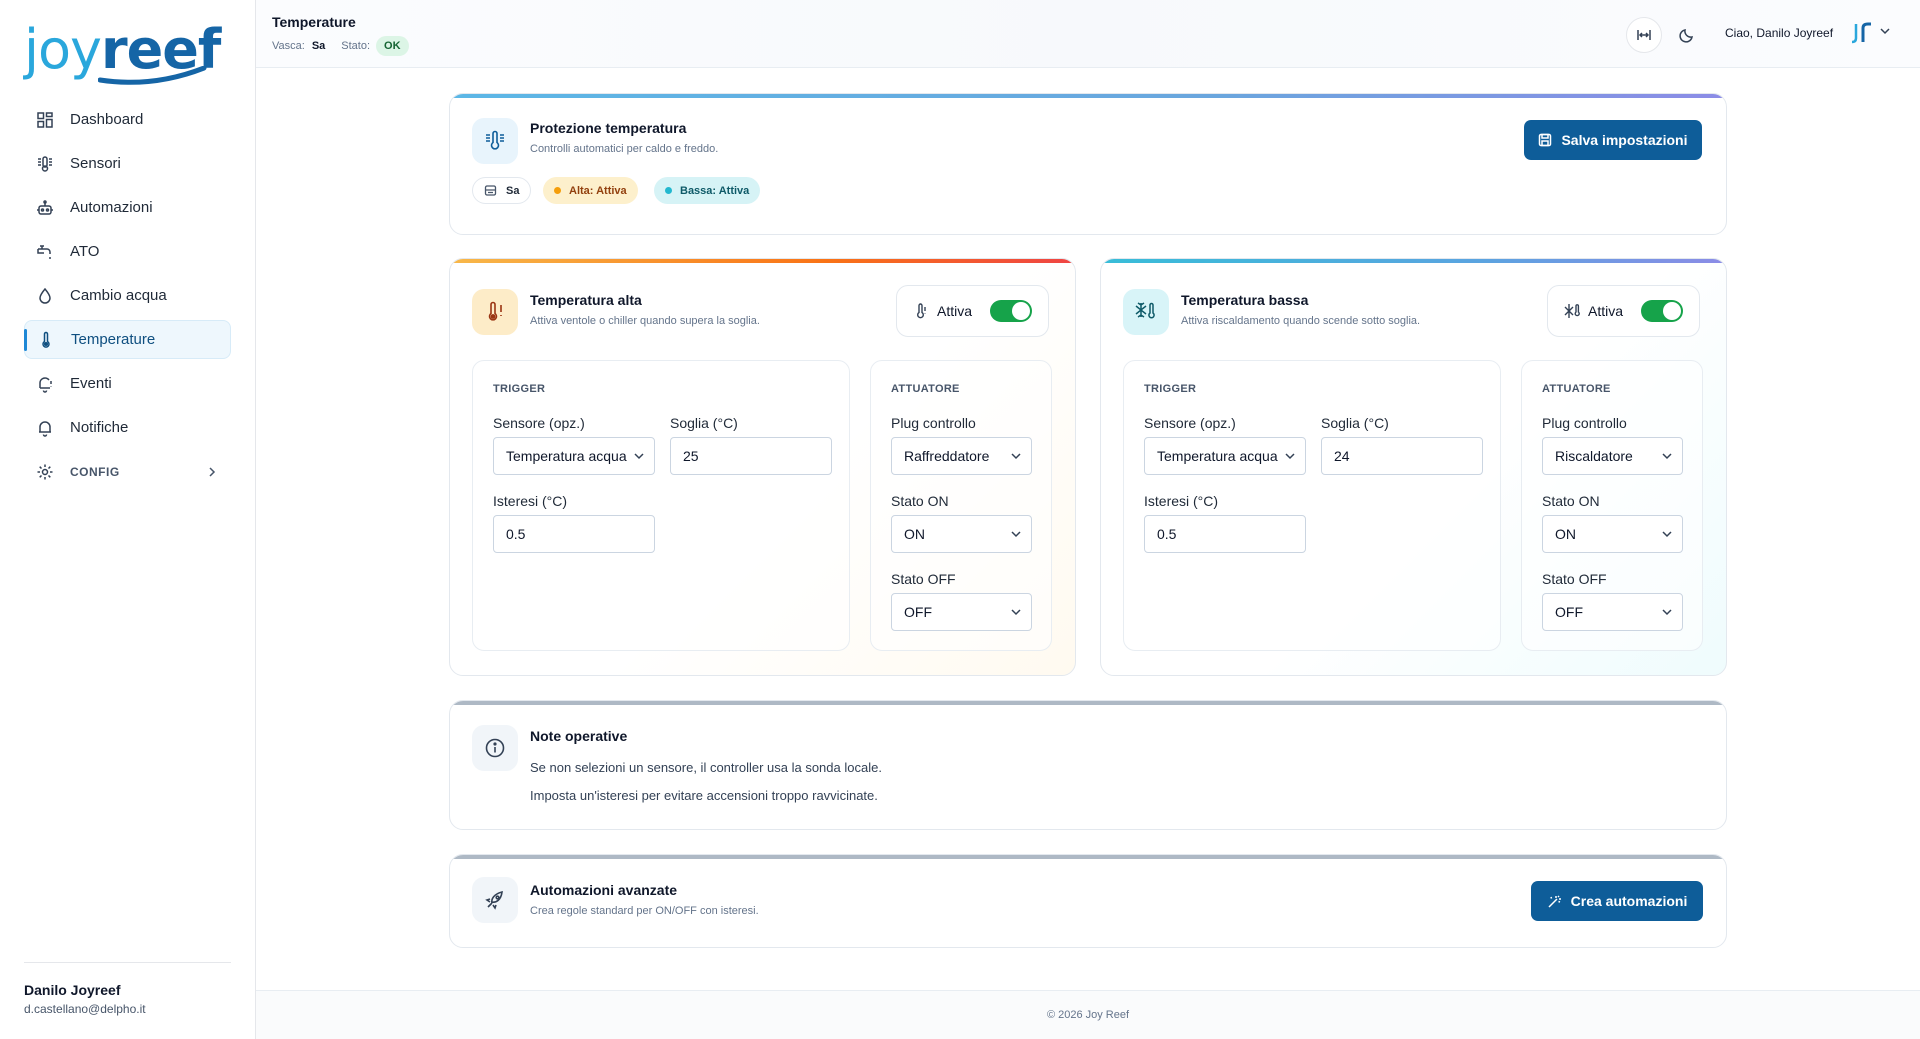 This screenshot has width=1920, height=1039. Describe the element at coordinates (1612, 534) in the screenshot. I see `low-on-state-select: ON` at that location.